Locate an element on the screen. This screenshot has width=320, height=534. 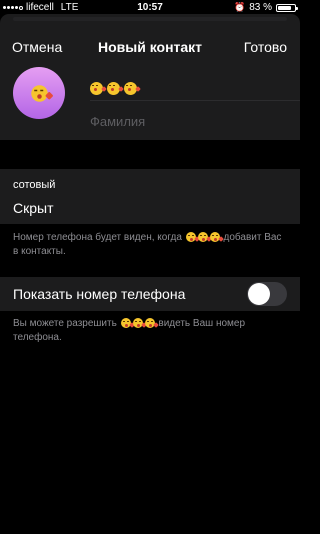
phone-row: сотовый Скрыт is located at coordinates (150, 196).